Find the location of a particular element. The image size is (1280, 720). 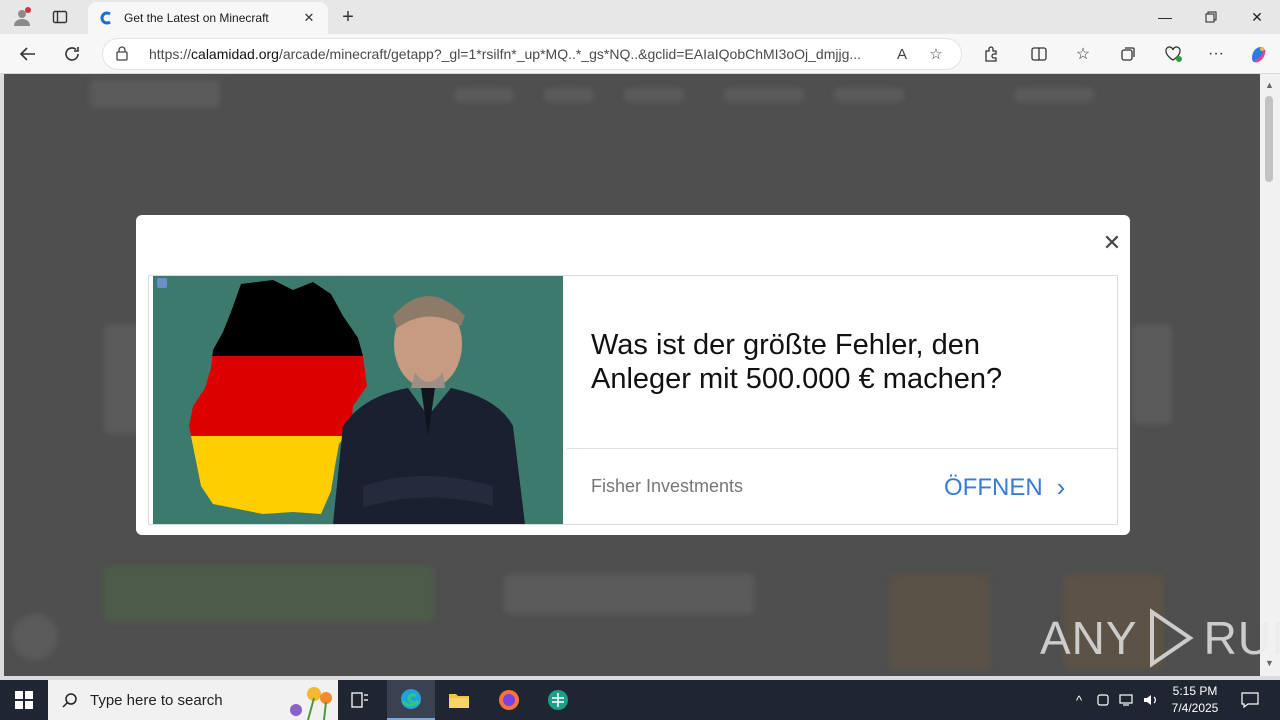

read-aloud-icon: A is located at coordinates (902, 54).